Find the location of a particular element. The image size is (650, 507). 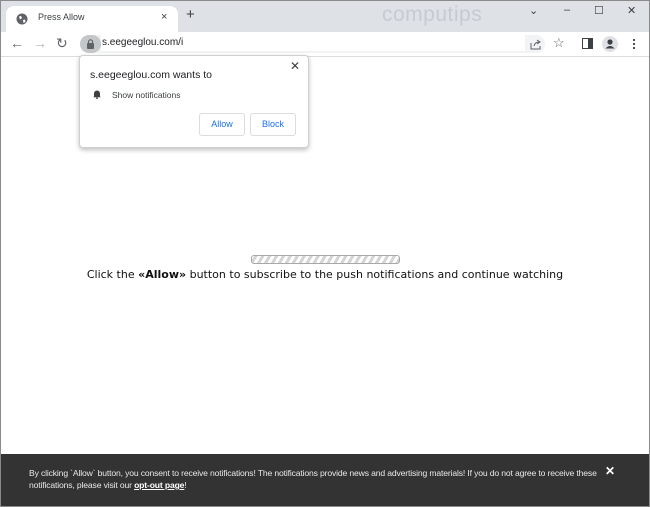

tab-search-chevron-icon: ⌄ is located at coordinates (533, 10).